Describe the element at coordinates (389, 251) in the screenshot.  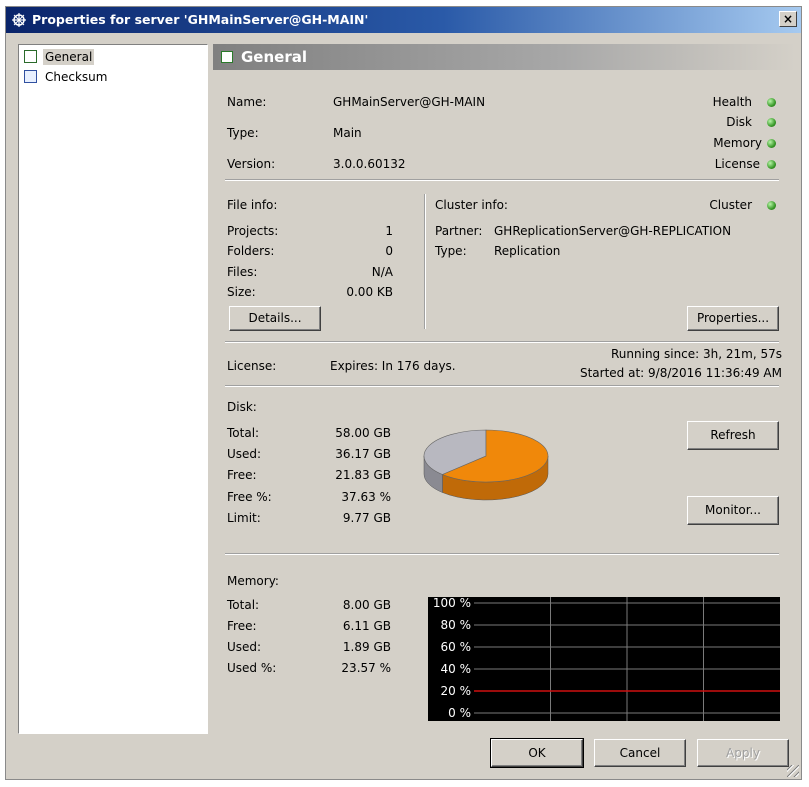
I see `folders-value: 0` at that location.